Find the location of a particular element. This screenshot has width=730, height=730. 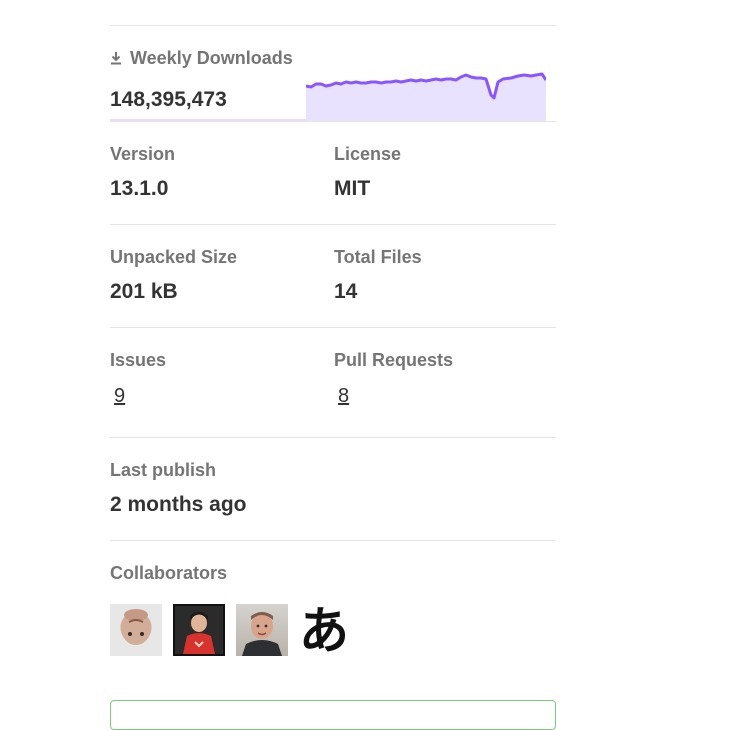

downloads-trend-chart is located at coordinates (426, 96).